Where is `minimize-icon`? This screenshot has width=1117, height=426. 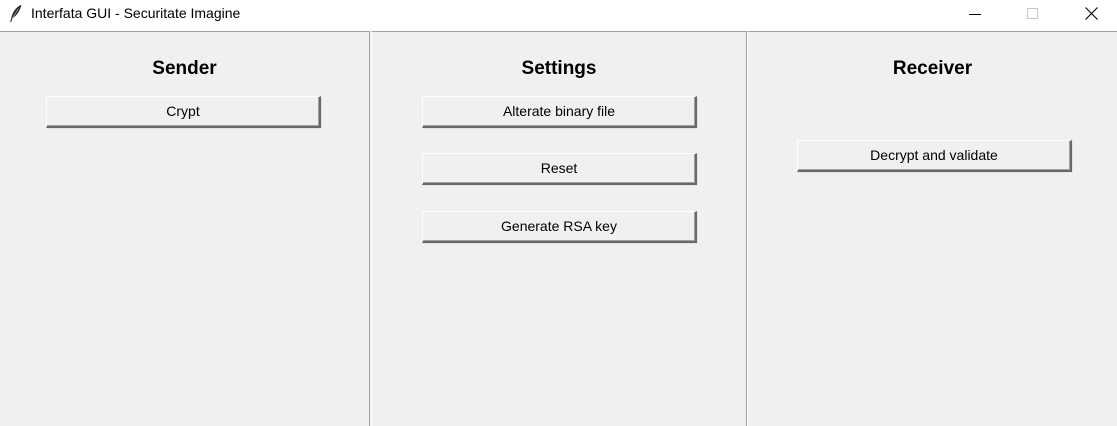
minimize-icon is located at coordinates (975, 16).